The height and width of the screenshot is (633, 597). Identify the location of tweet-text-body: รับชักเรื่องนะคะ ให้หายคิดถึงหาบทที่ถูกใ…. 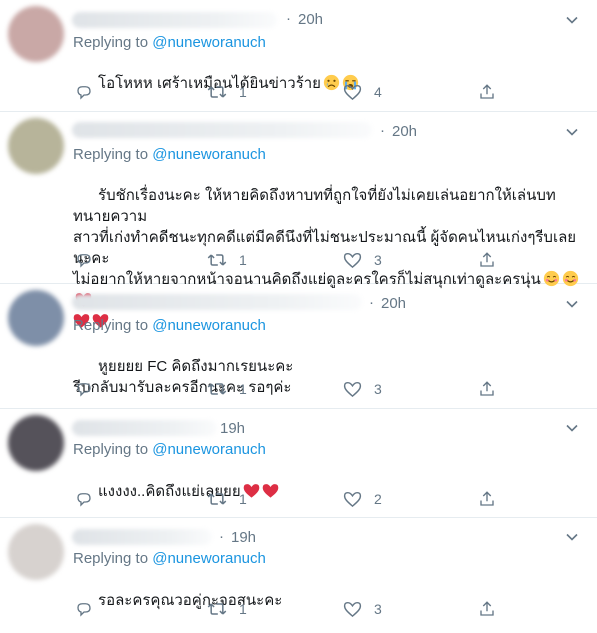
(325, 237).